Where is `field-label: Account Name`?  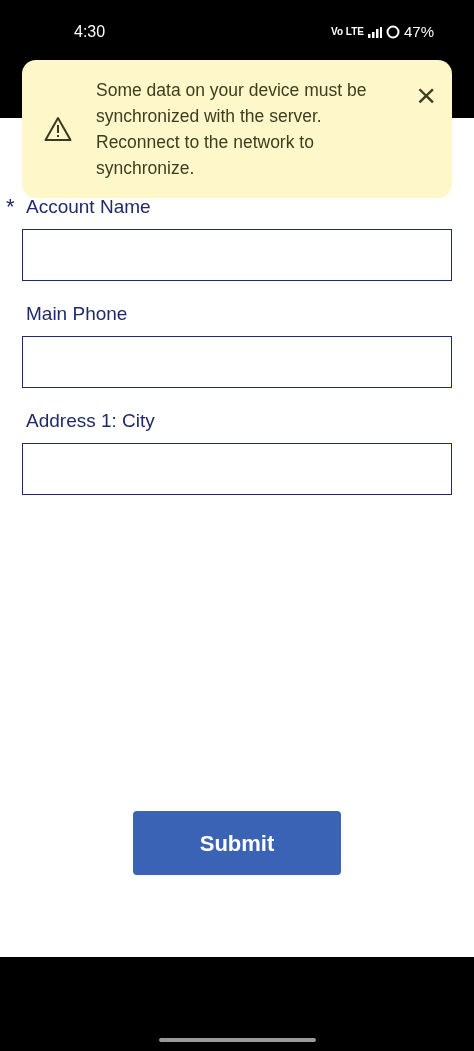 field-label: Account Name is located at coordinates (88, 207).